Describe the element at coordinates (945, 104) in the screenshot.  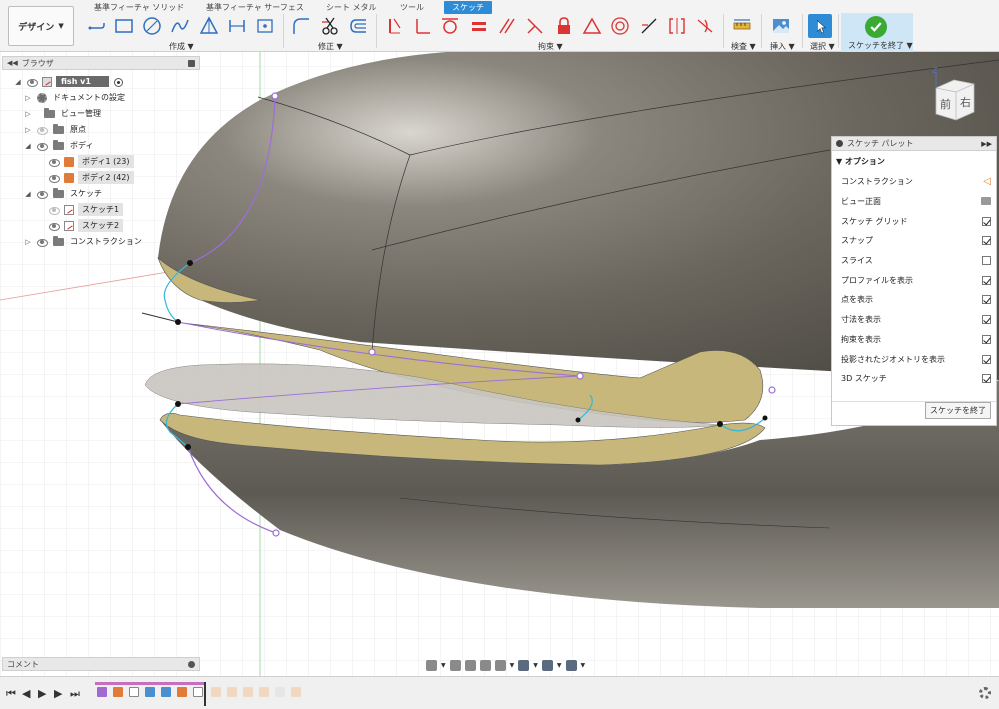
I see `viewcube-front-label: 前` at that location.